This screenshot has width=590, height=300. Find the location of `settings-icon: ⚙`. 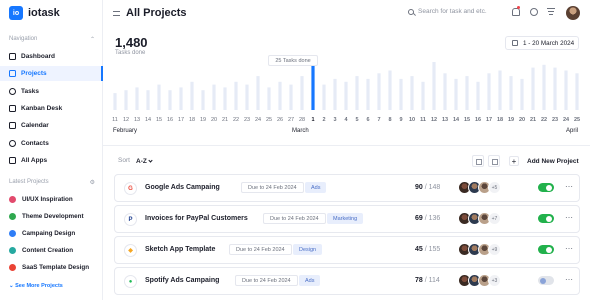

settings-icon: ⚙ is located at coordinates (92, 182).